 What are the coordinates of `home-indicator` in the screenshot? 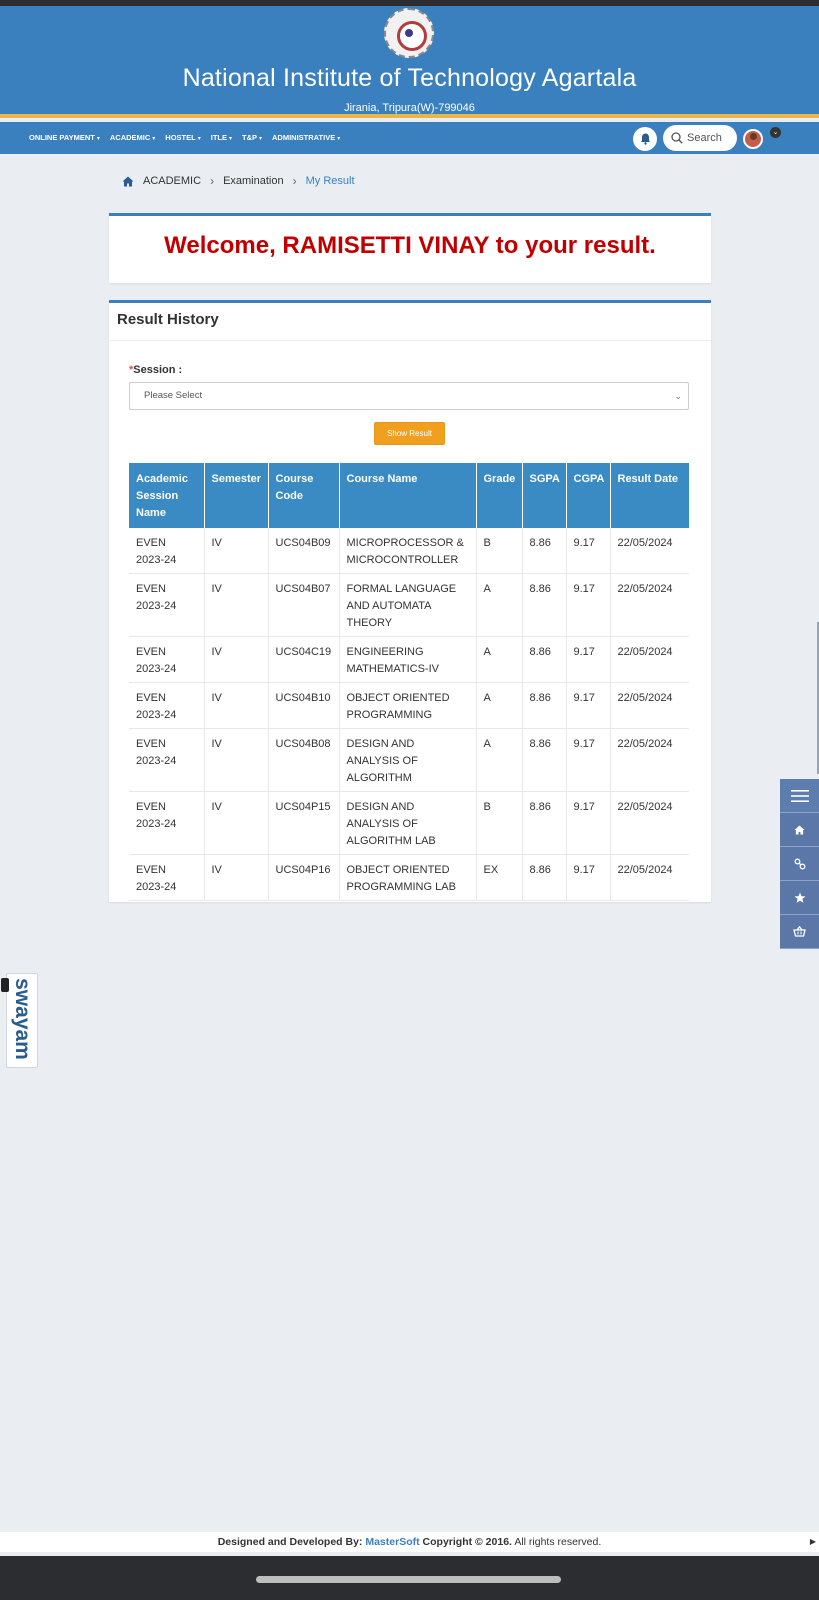 It's located at (408, 1579).